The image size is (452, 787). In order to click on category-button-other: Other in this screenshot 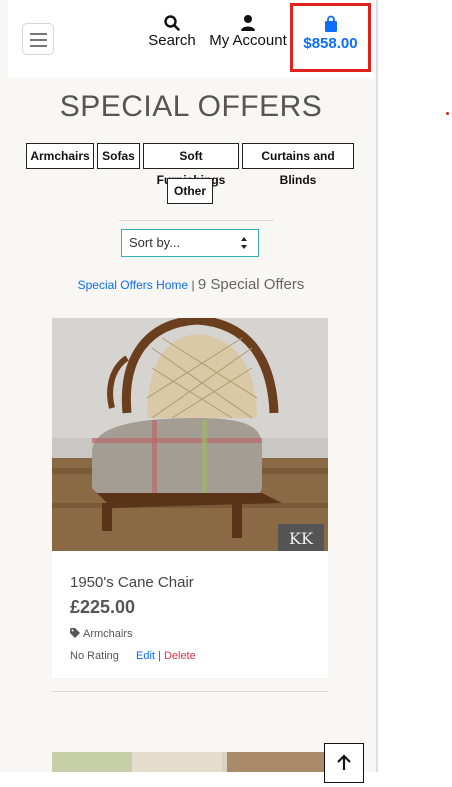, I will do `click(190, 191)`.